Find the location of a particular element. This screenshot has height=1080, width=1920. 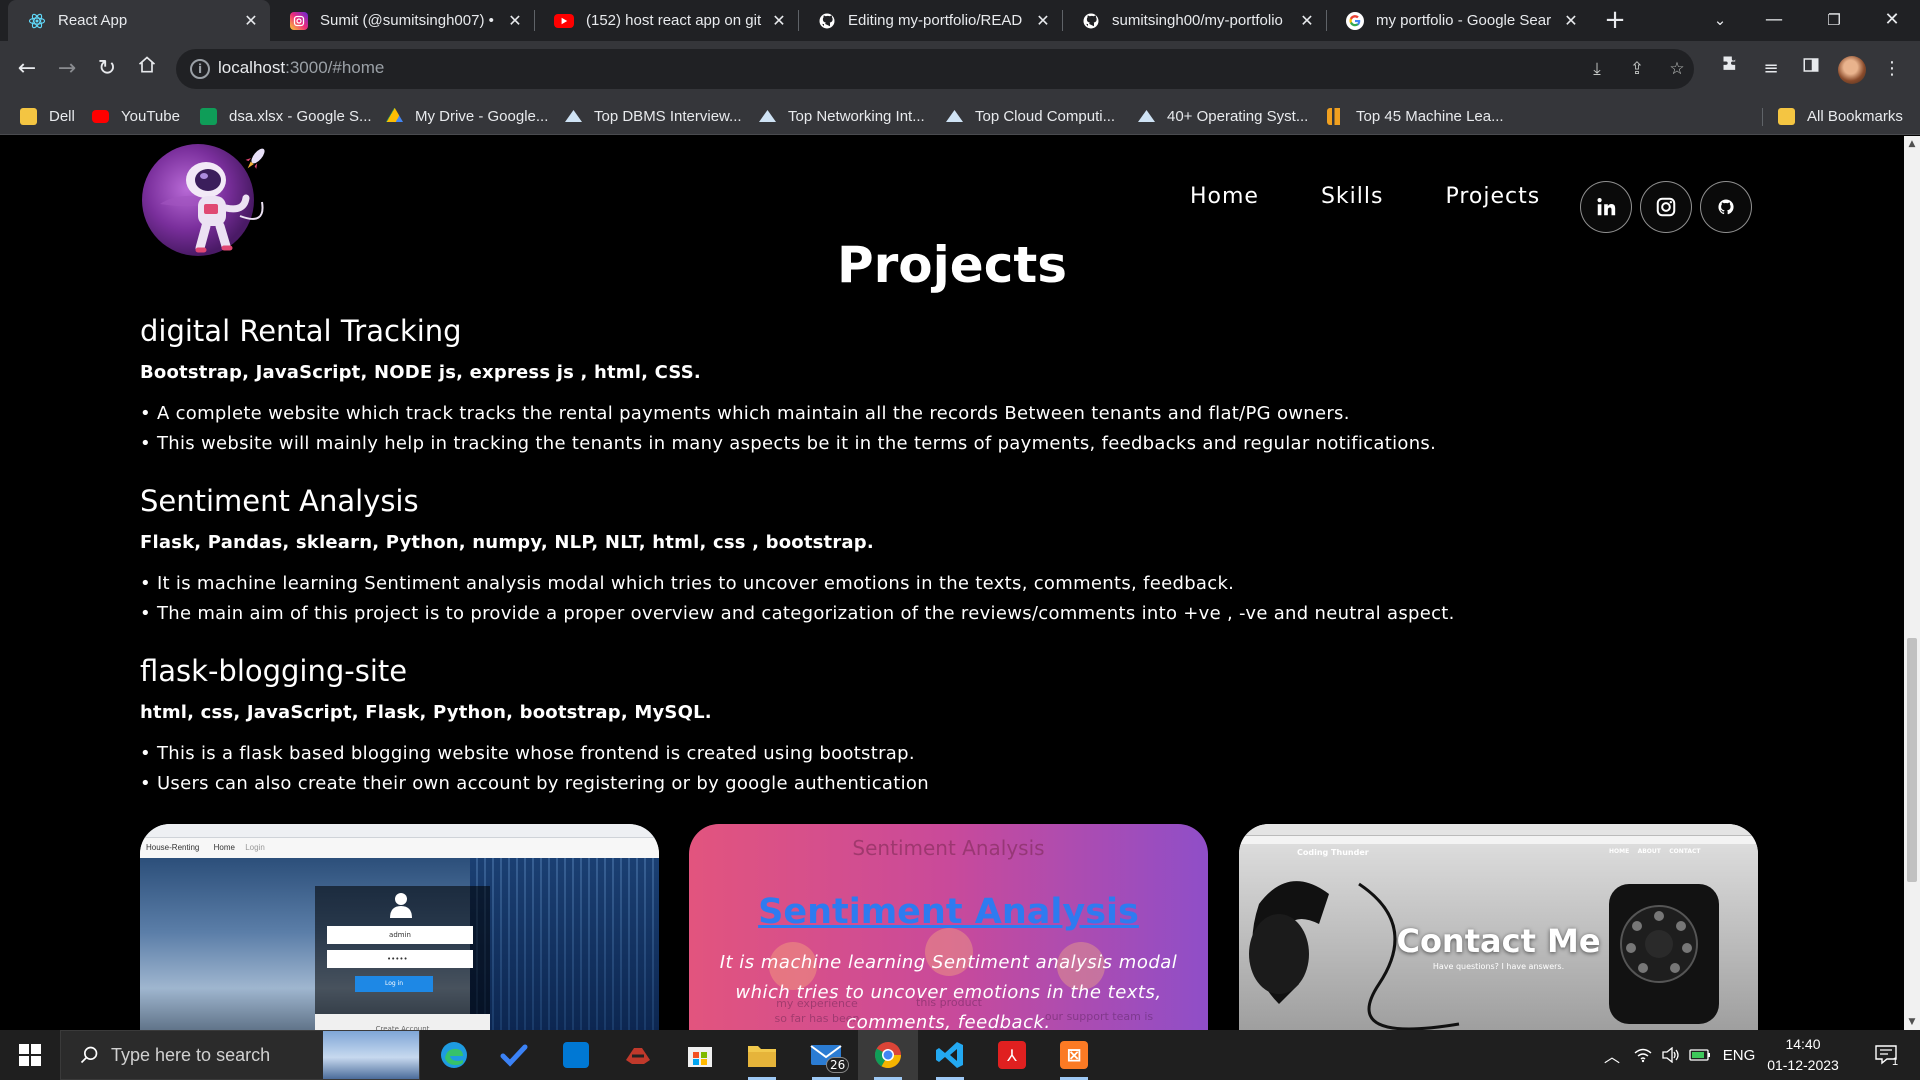

bookmark-item: YouTube is located at coordinates (136, 116).